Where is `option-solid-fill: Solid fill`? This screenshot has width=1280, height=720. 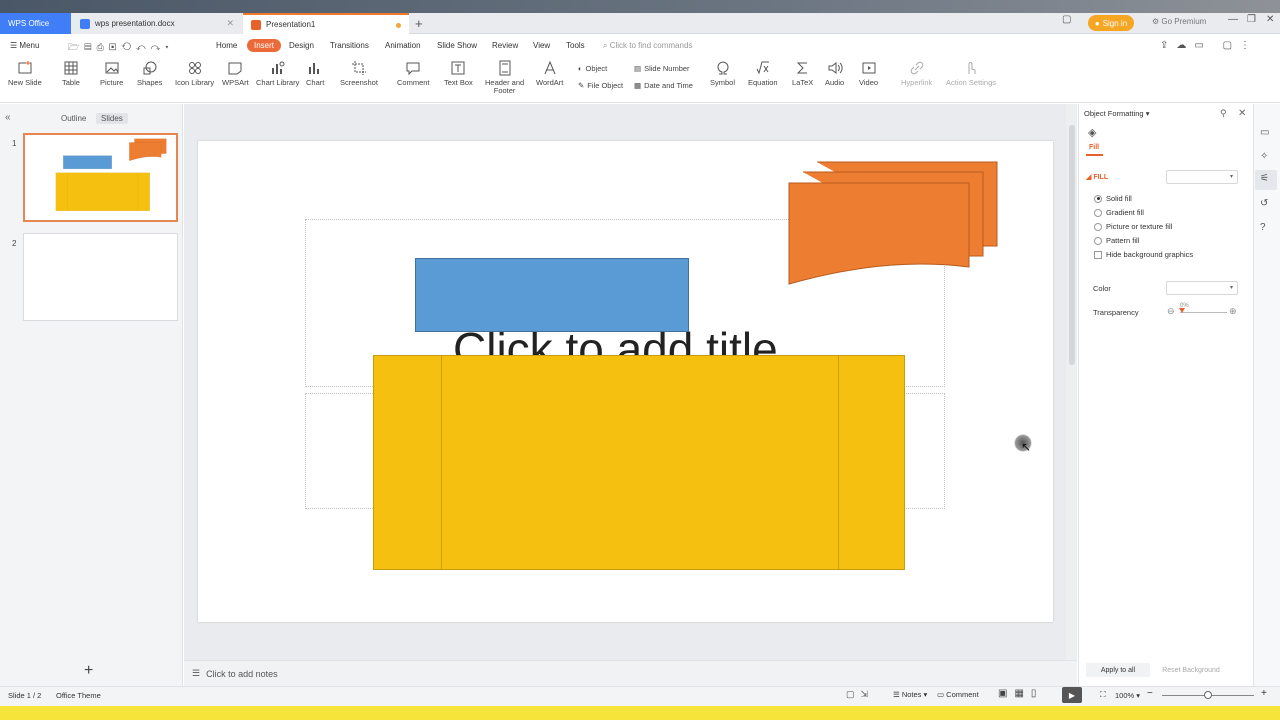 option-solid-fill: Solid fill is located at coordinates (1113, 198).